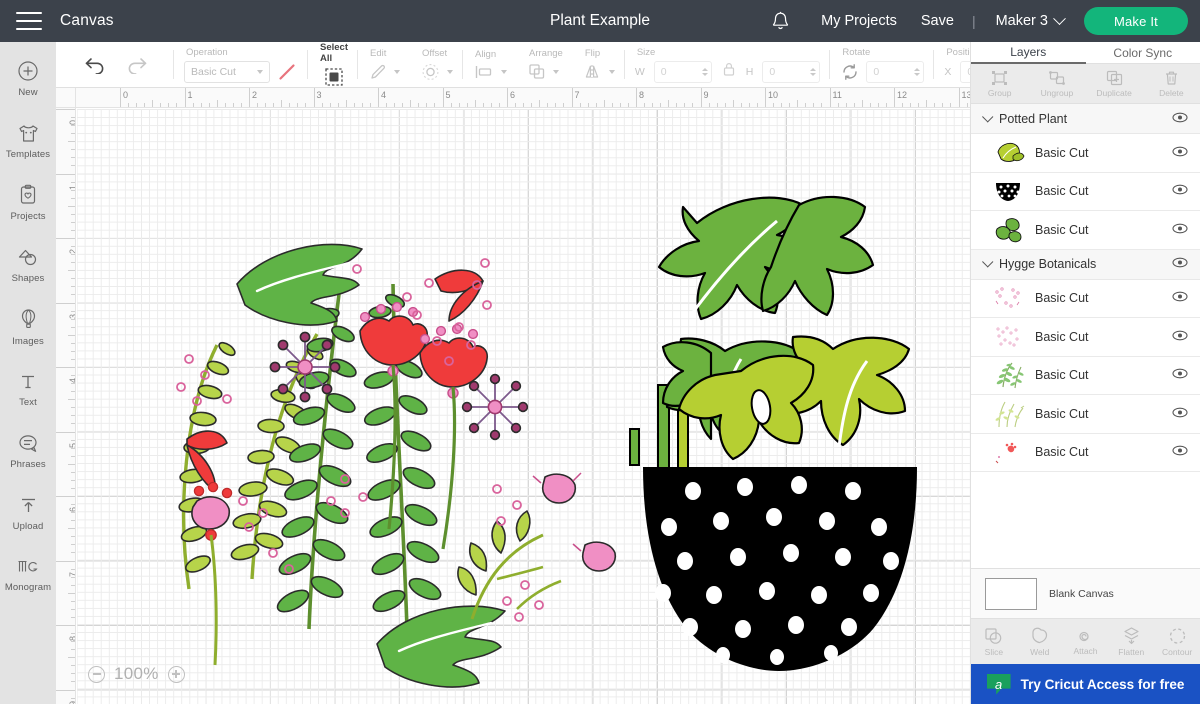 This screenshot has height=704, width=1200. What do you see at coordinates (1114, 92) in the screenshot?
I see `duplicate-label: Duplicate` at bounding box center [1114, 92].